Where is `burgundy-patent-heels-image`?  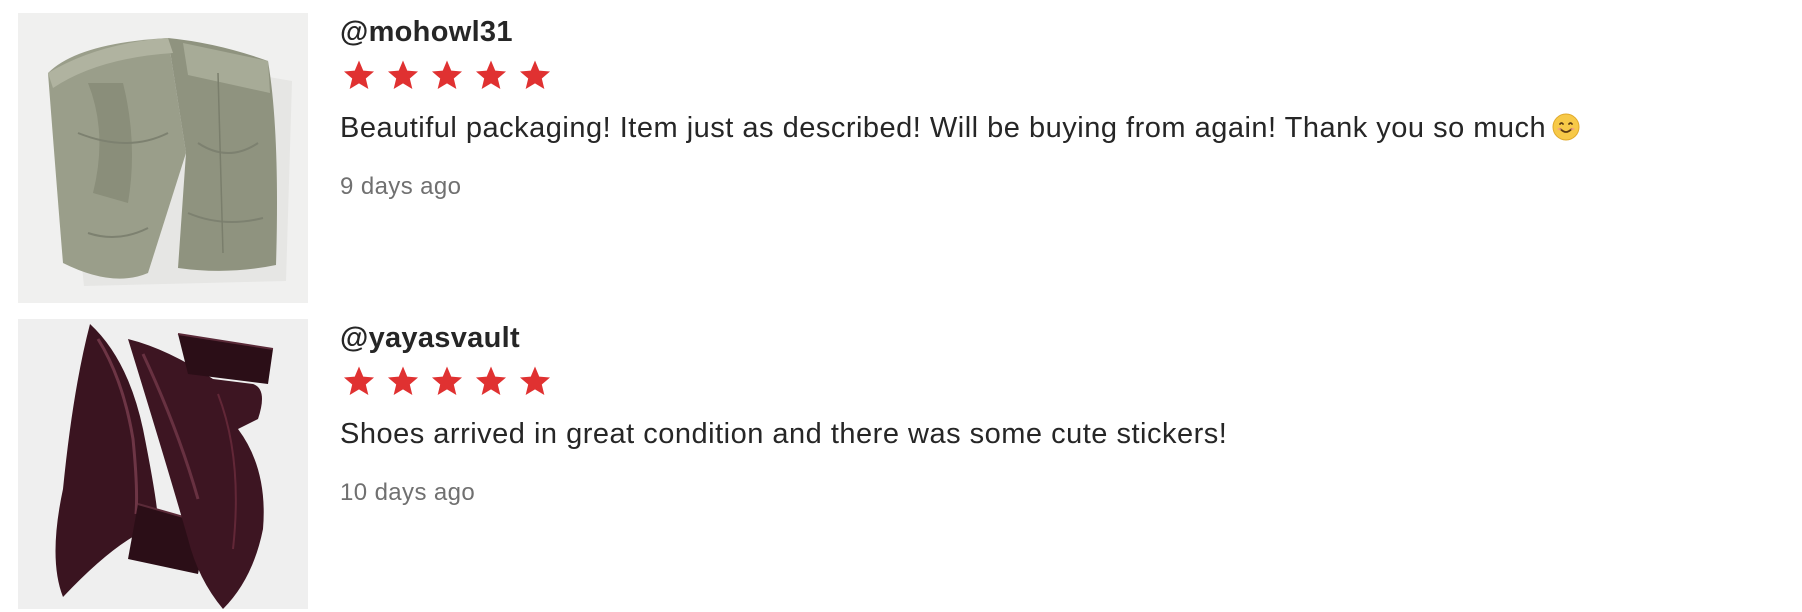
burgundy-patent-heels-image is located at coordinates (163, 464).